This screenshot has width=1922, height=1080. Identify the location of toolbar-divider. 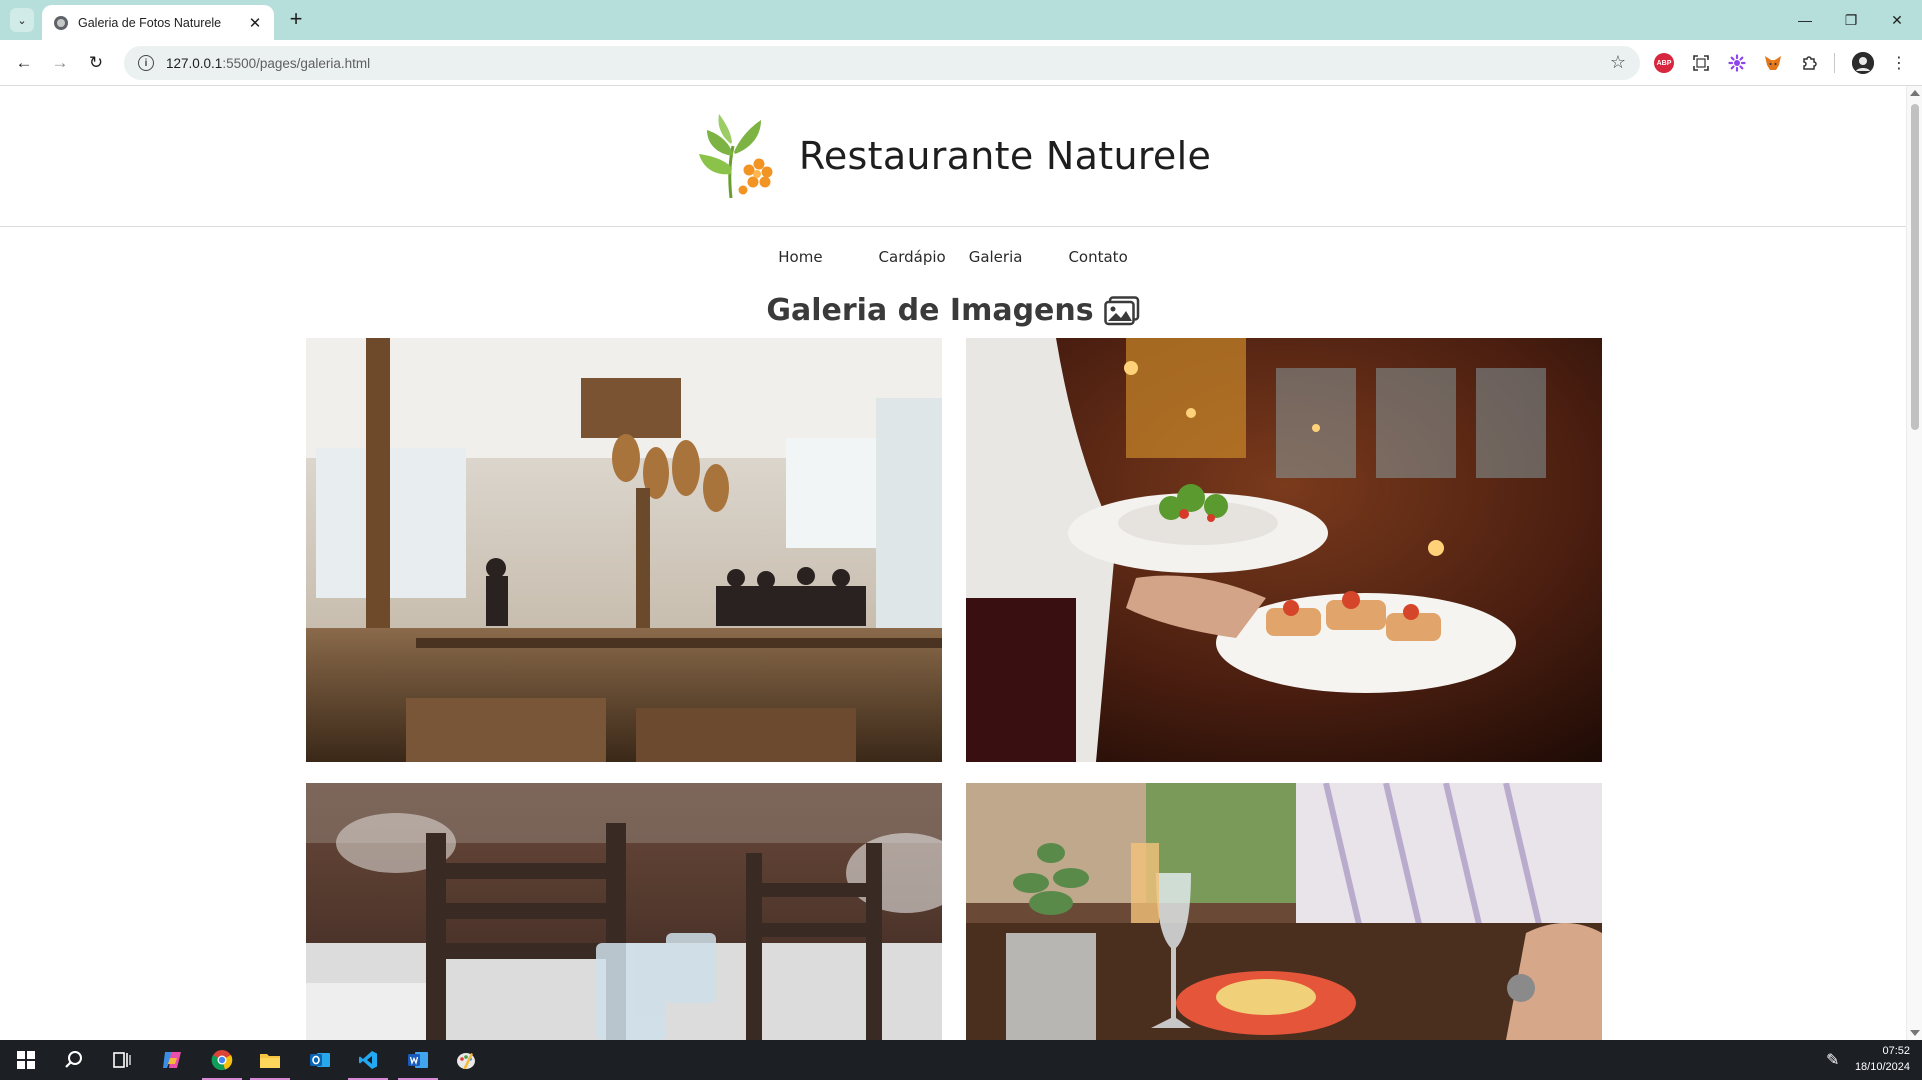
(1834, 63).